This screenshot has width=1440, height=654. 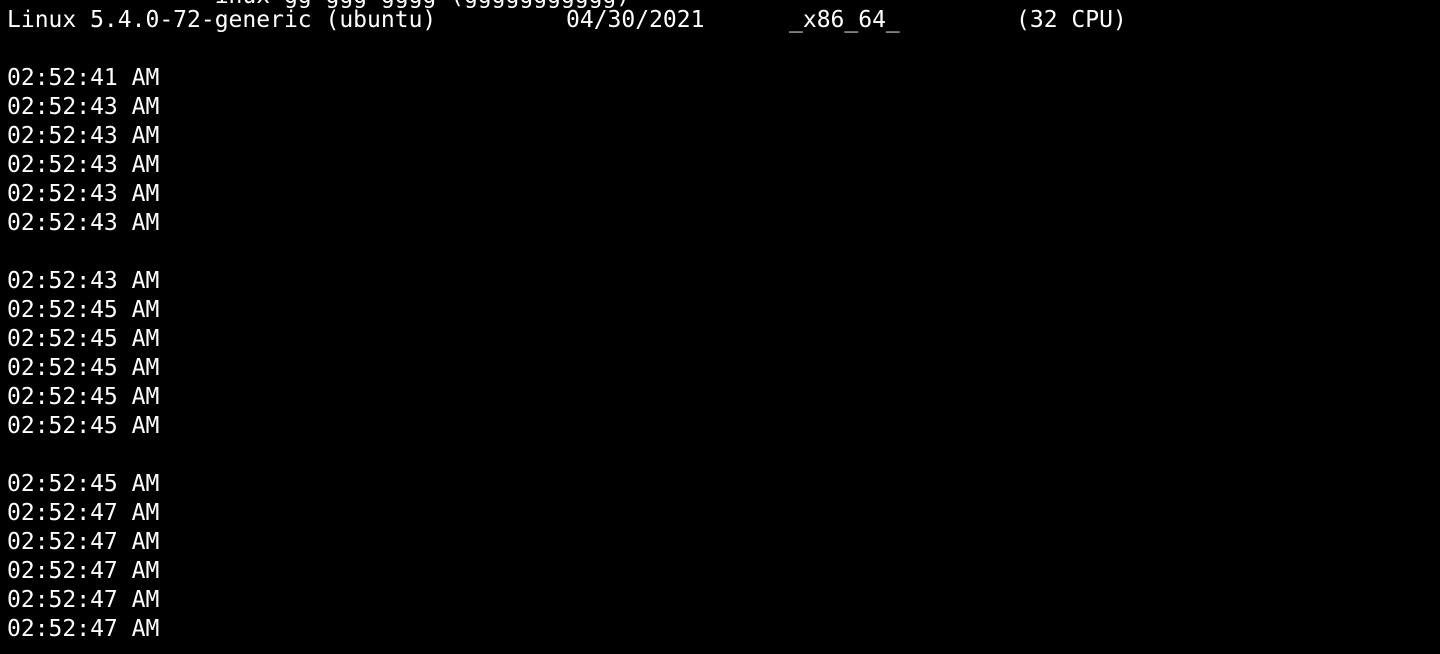 What do you see at coordinates (635, 20) in the screenshot?
I see `report-date: 04/30/2021` at bounding box center [635, 20].